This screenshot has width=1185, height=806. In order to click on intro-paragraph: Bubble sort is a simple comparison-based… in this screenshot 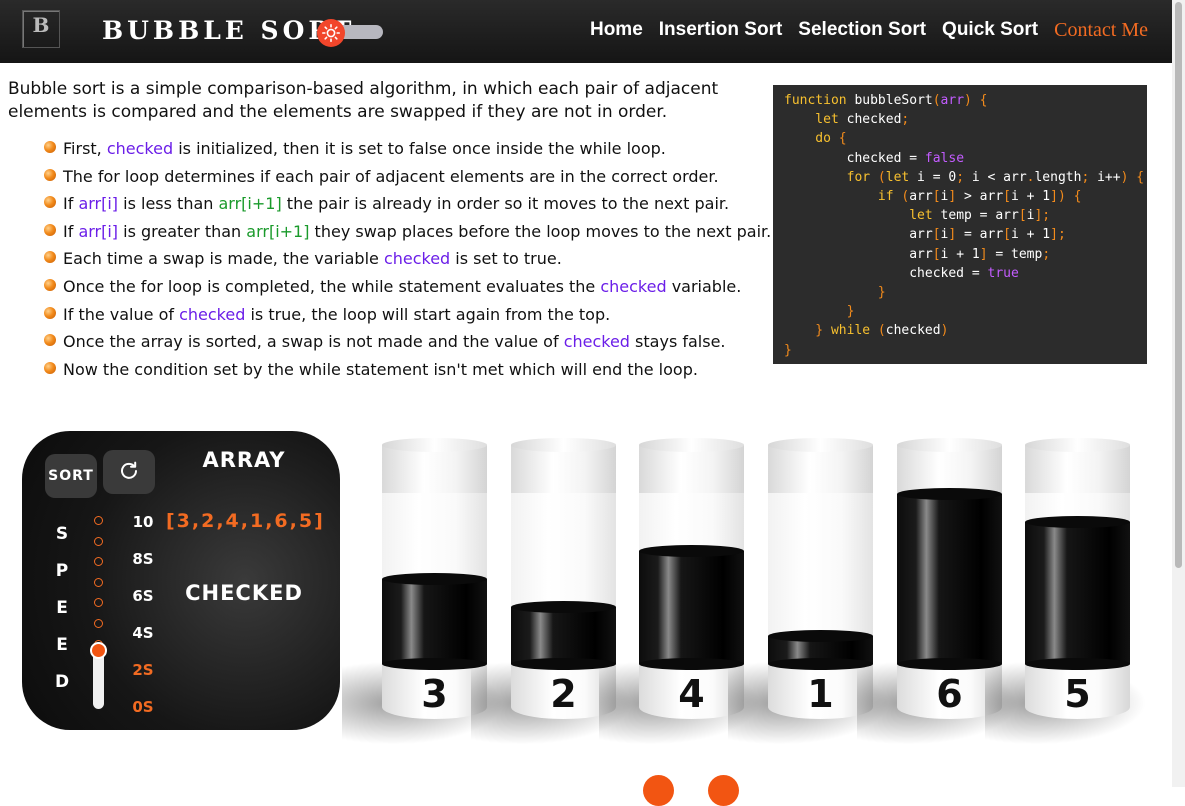, I will do `click(363, 100)`.